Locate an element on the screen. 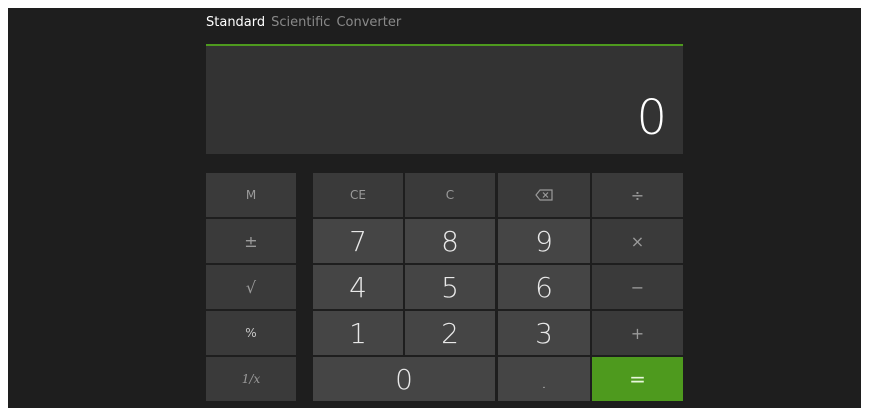 This screenshot has width=869, height=408. sqrt-label: √ is located at coordinates (251, 287).